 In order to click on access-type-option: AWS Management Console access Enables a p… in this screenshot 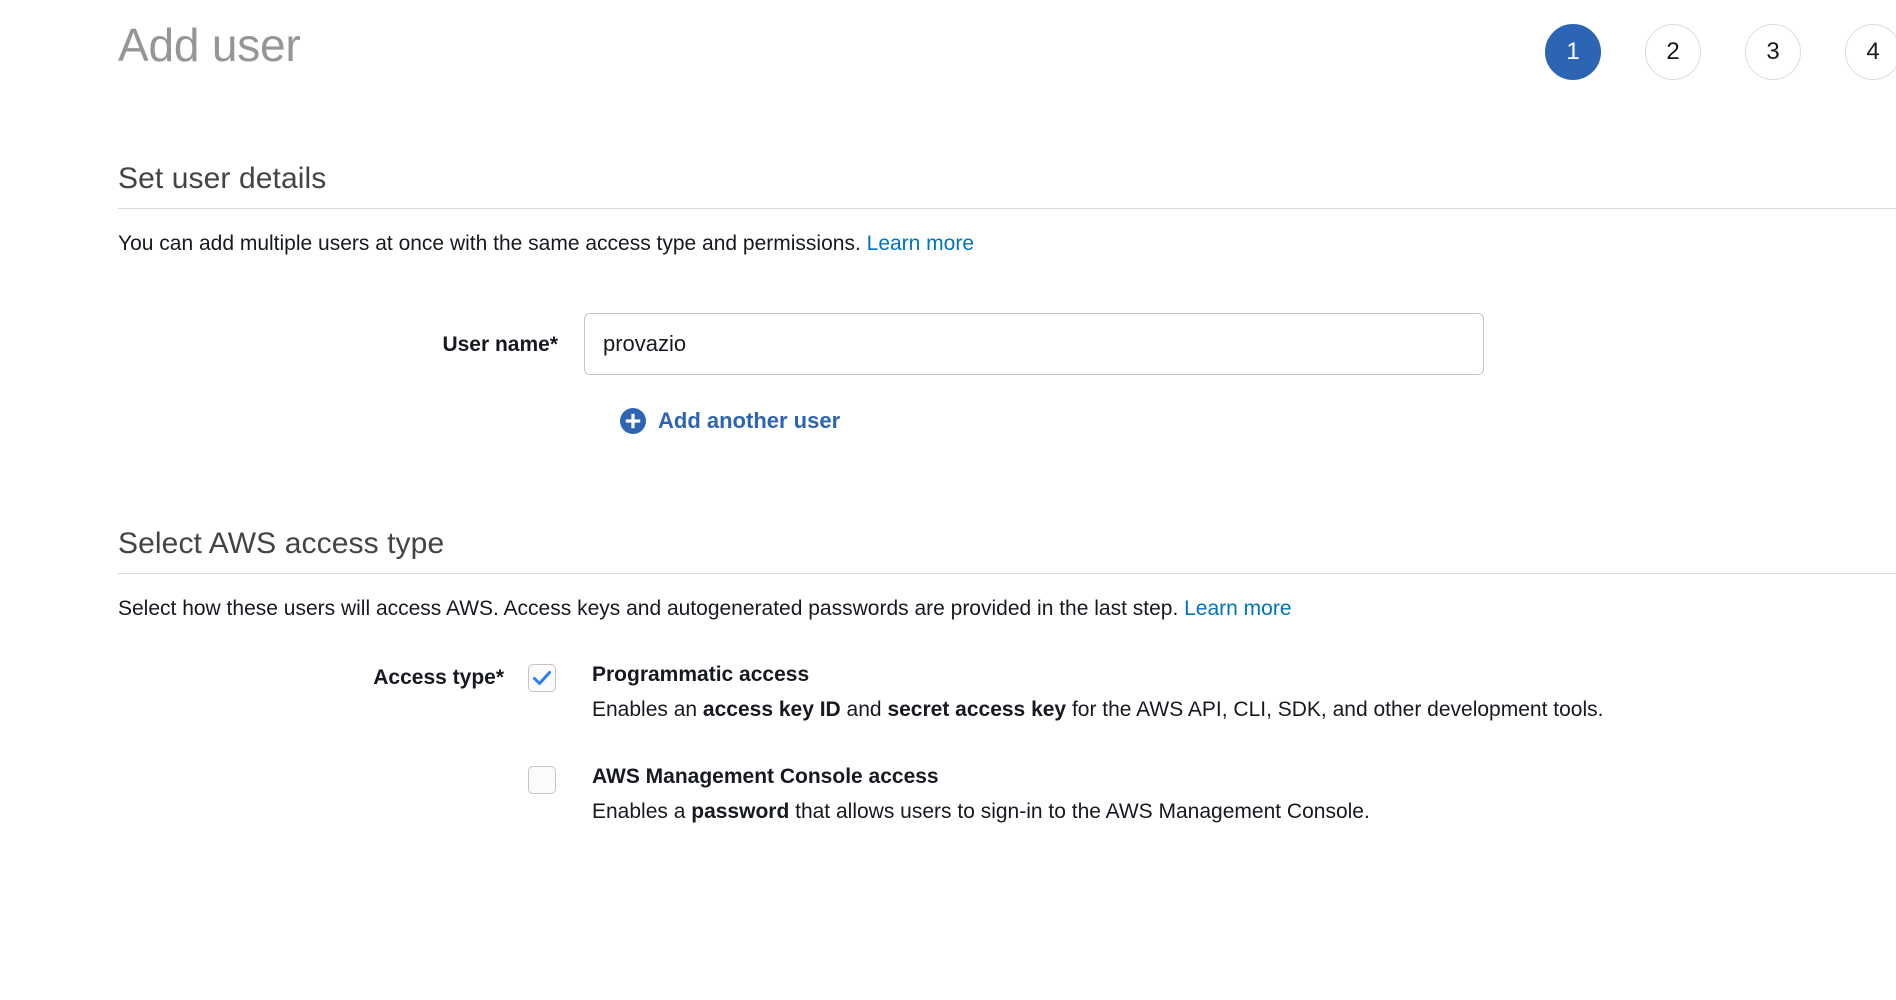, I will do `click(1065, 797)`.